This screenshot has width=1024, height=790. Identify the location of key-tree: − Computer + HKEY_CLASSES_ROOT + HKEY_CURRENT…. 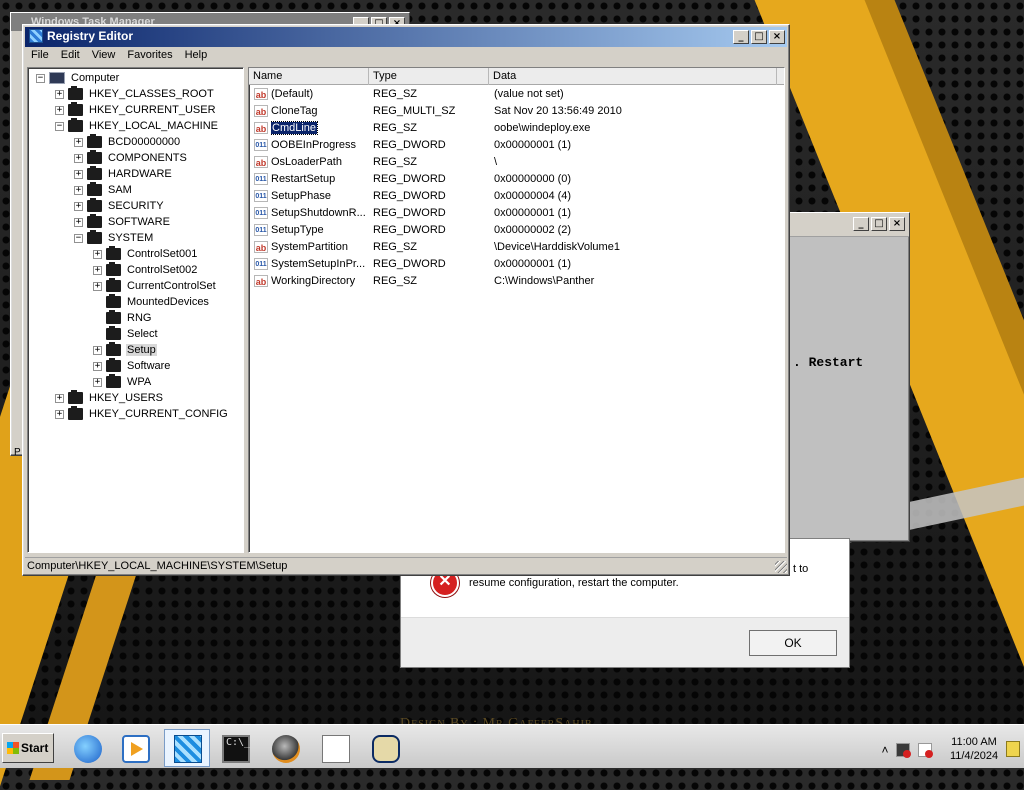
(135, 310).